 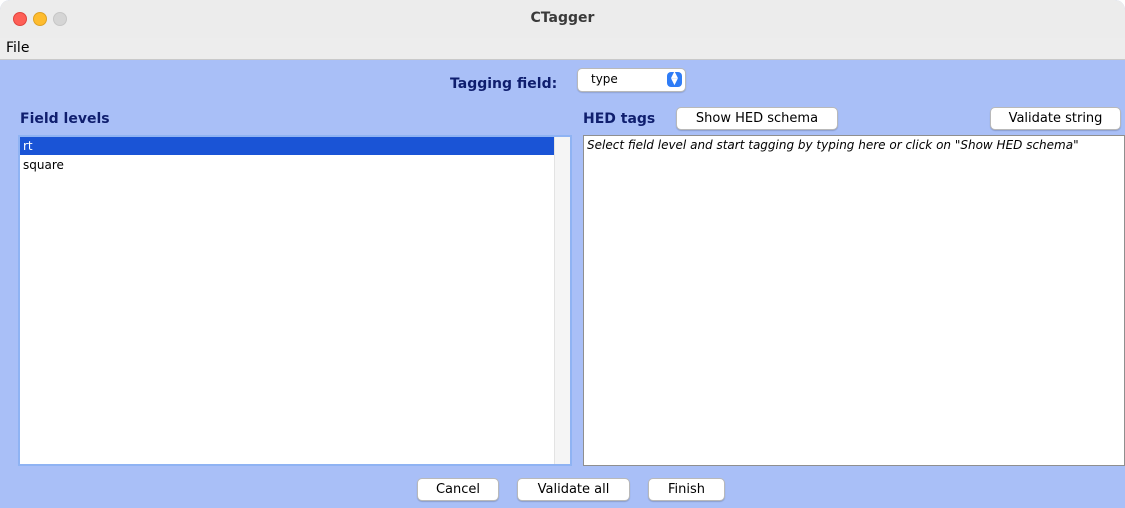 What do you see at coordinates (287, 146) in the screenshot?
I see `list-item-rt: rt` at bounding box center [287, 146].